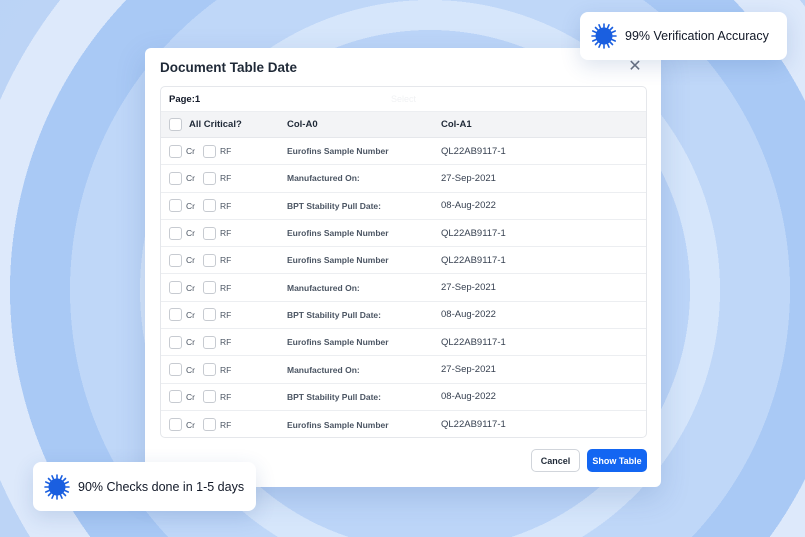  I want to click on page-indicator: Page:1 Select, so click(403, 99).